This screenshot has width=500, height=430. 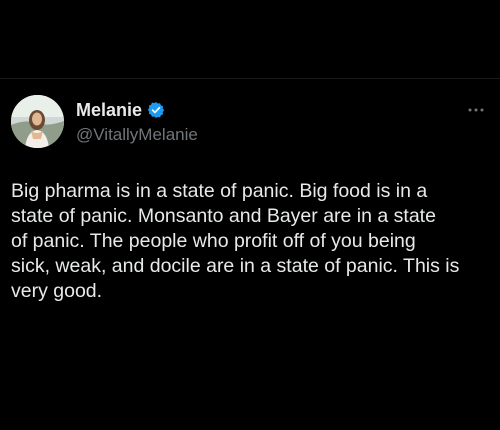 I want to click on author-handle: @VitallyMelanie, so click(x=137, y=135).